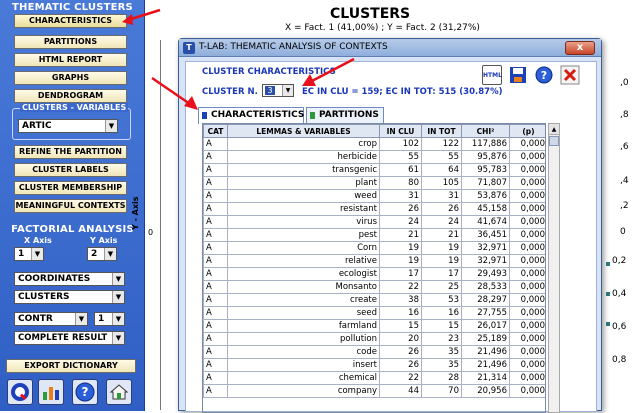 The height and width of the screenshot is (413, 632). Describe the element at coordinates (441, 287) in the screenshot. I see `table-cell: 25` at that location.